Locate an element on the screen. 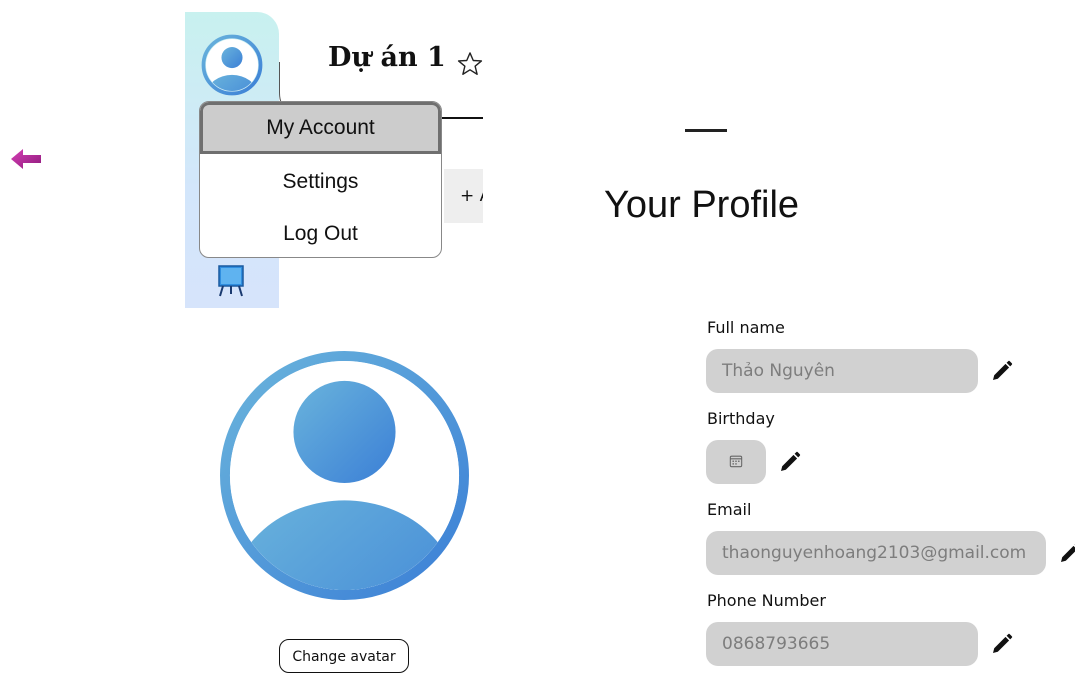 The image size is (1075, 674). birthday-label: Birthday is located at coordinates (741, 418).